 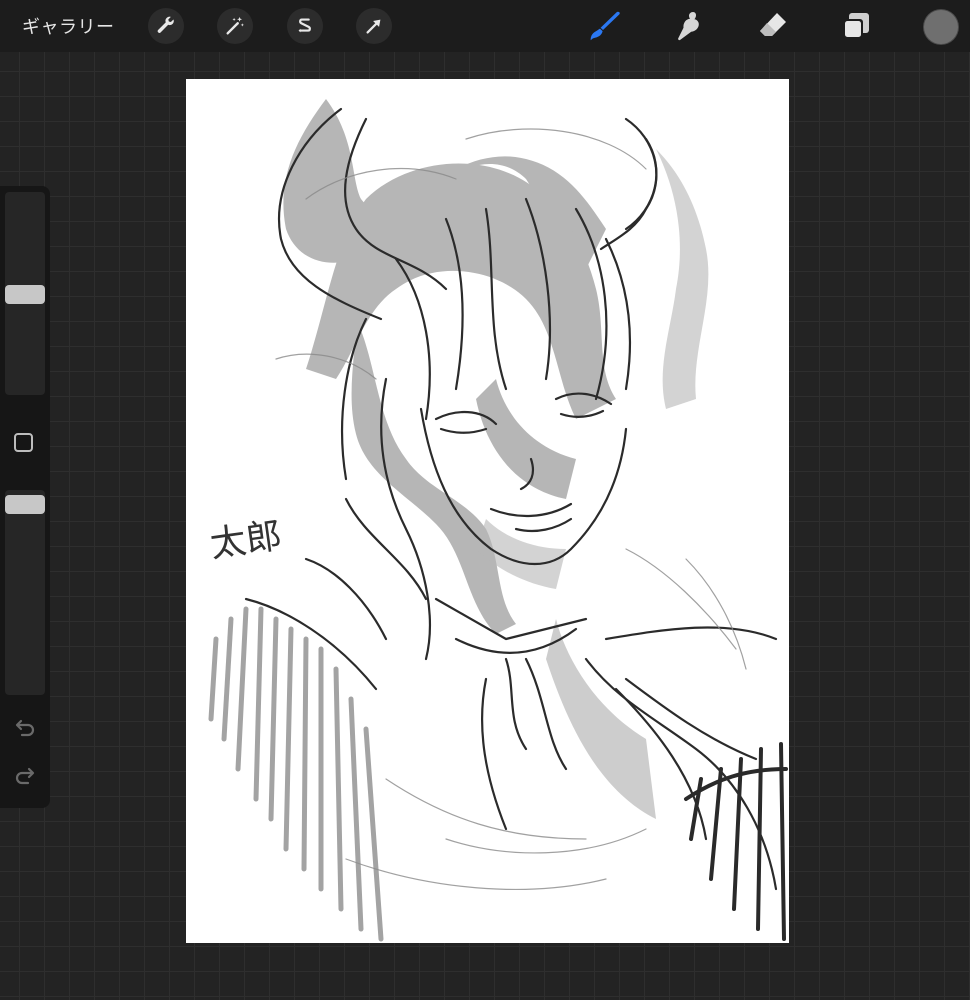 I want to click on selection-icon, so click(x=304, y=25).